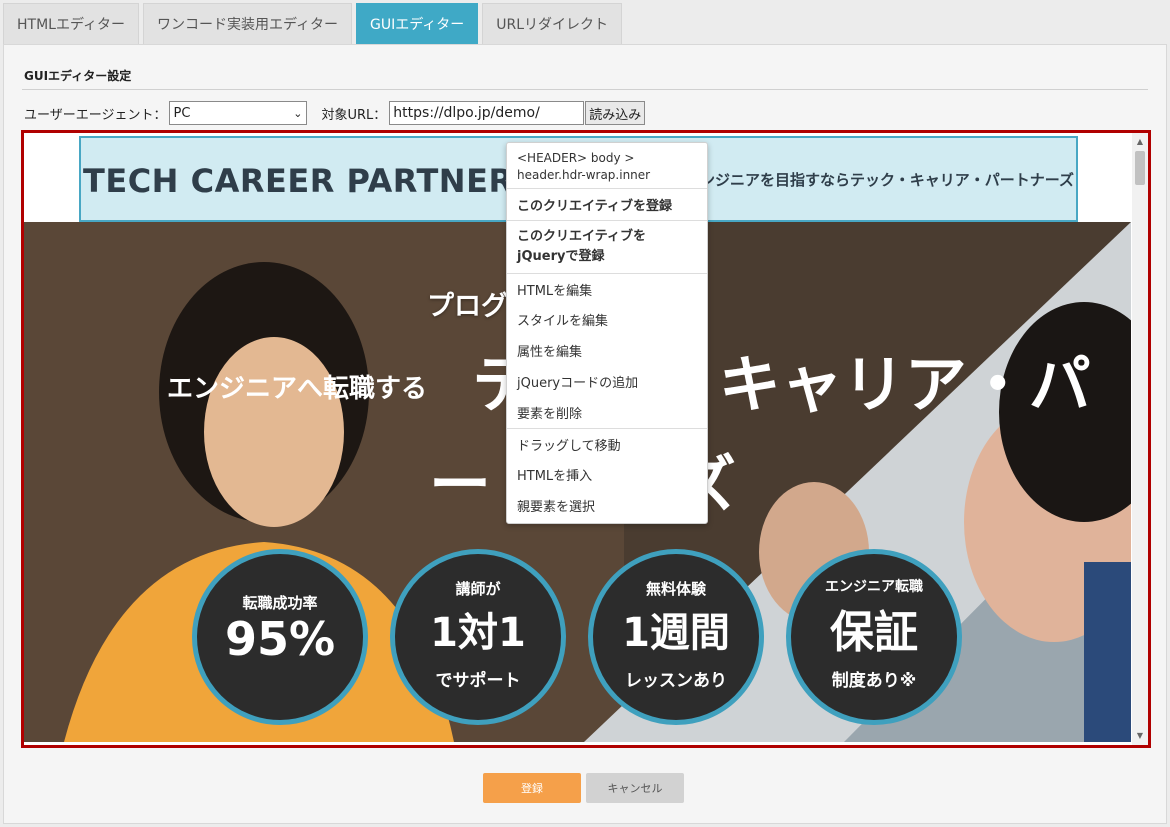  What do you see at coordinates (607, 246) in the screenshot?
I see `menu-register-jquery: このクリエイティブを jQueryで登録` at bounding box center [607, 246].